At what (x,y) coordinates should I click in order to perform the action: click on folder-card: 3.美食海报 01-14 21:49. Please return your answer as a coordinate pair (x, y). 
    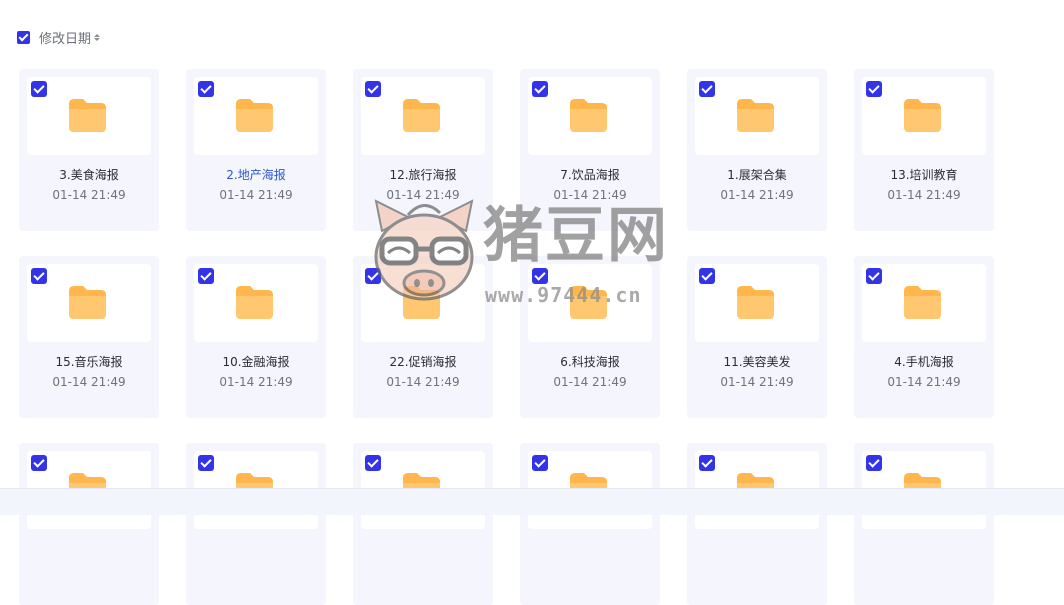
    Looking at the image, I should click on (89, 150).